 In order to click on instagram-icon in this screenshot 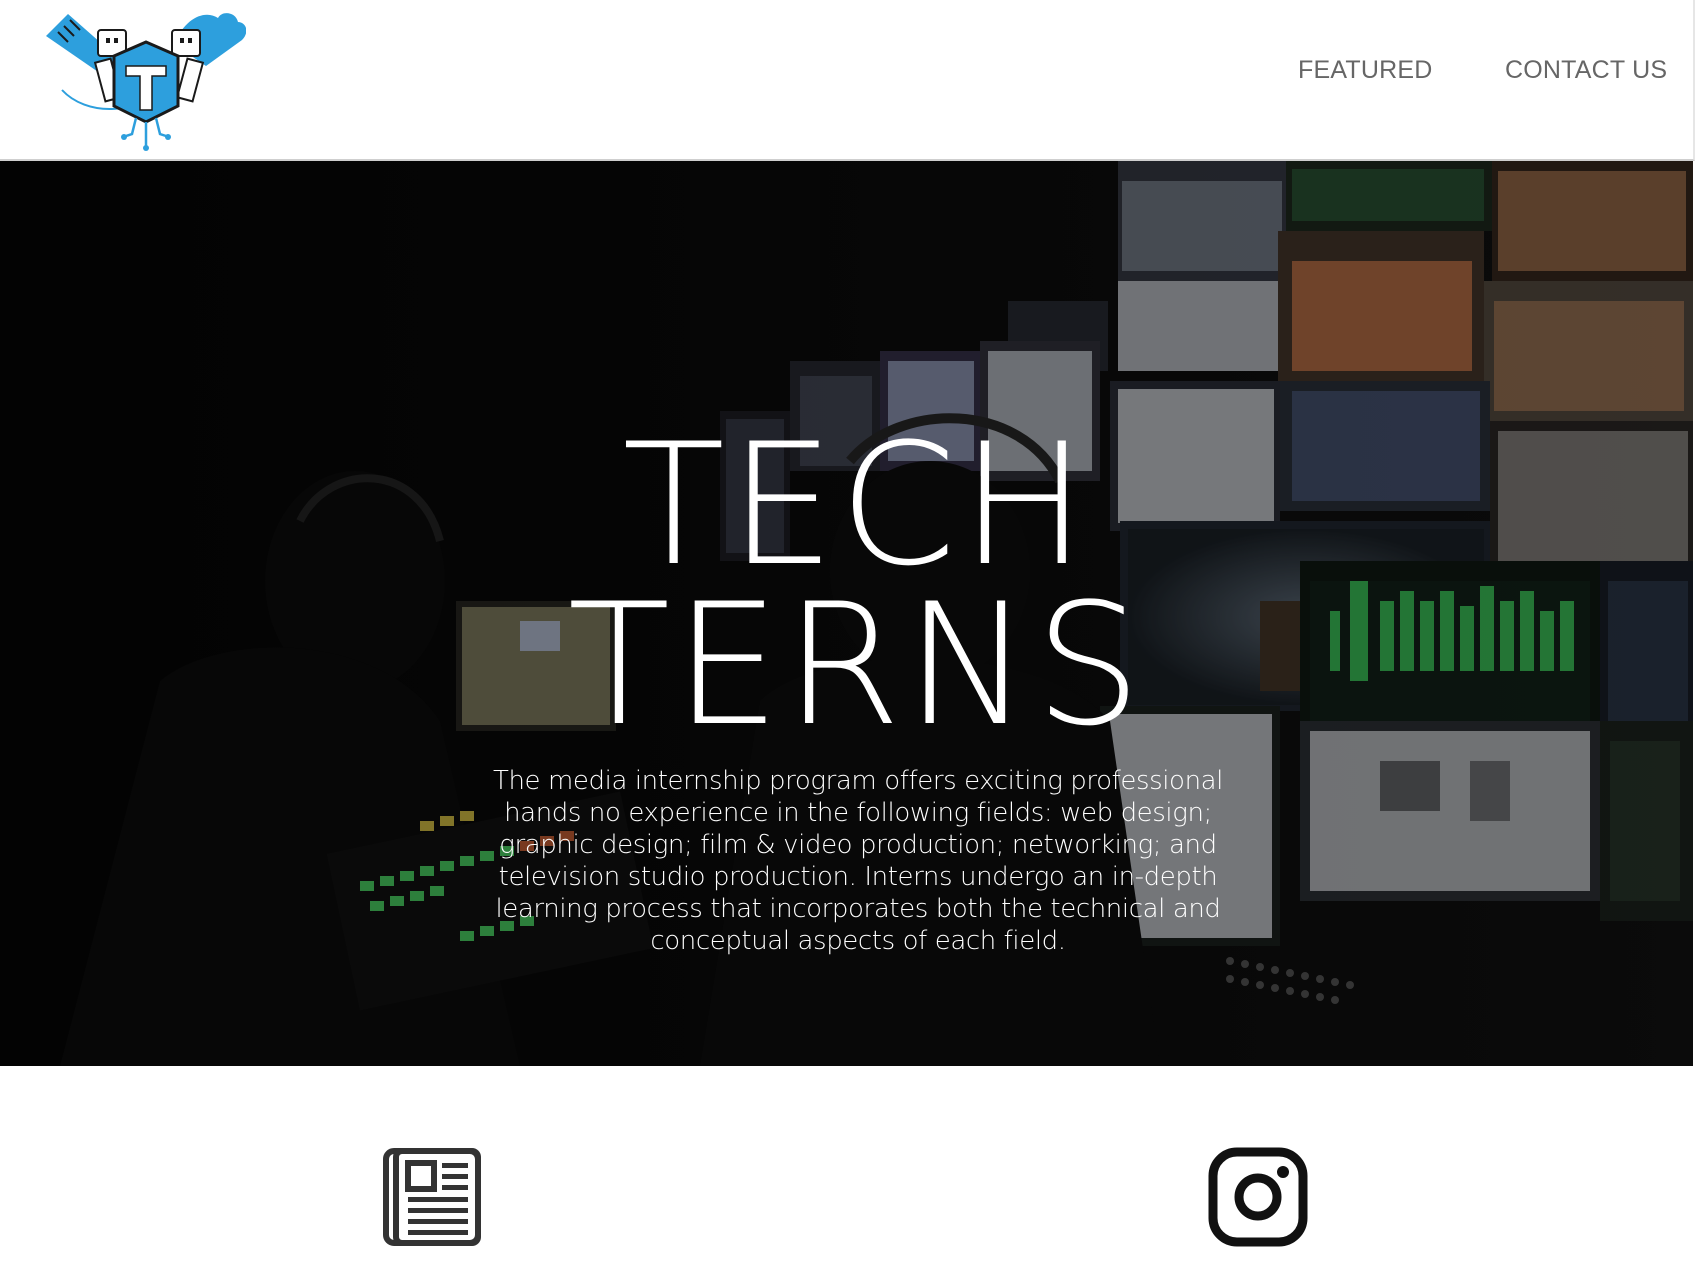, I will do `click(1258, 1197)`.